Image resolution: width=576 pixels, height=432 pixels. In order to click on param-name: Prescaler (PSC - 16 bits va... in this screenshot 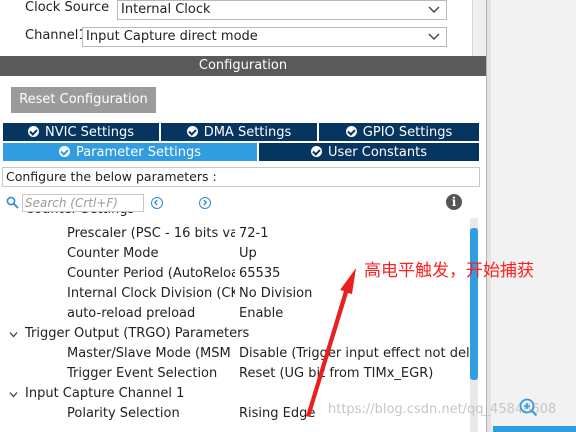, I will do `click(151, 234)`.